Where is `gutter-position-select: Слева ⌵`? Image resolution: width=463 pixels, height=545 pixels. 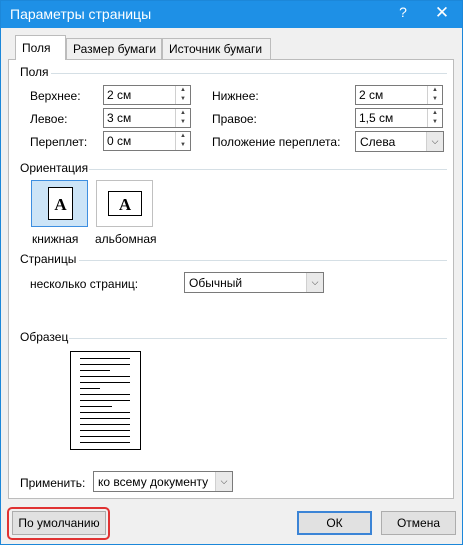
gutter-position-select: Слева ⌵ is located at coordinates (399, 141).